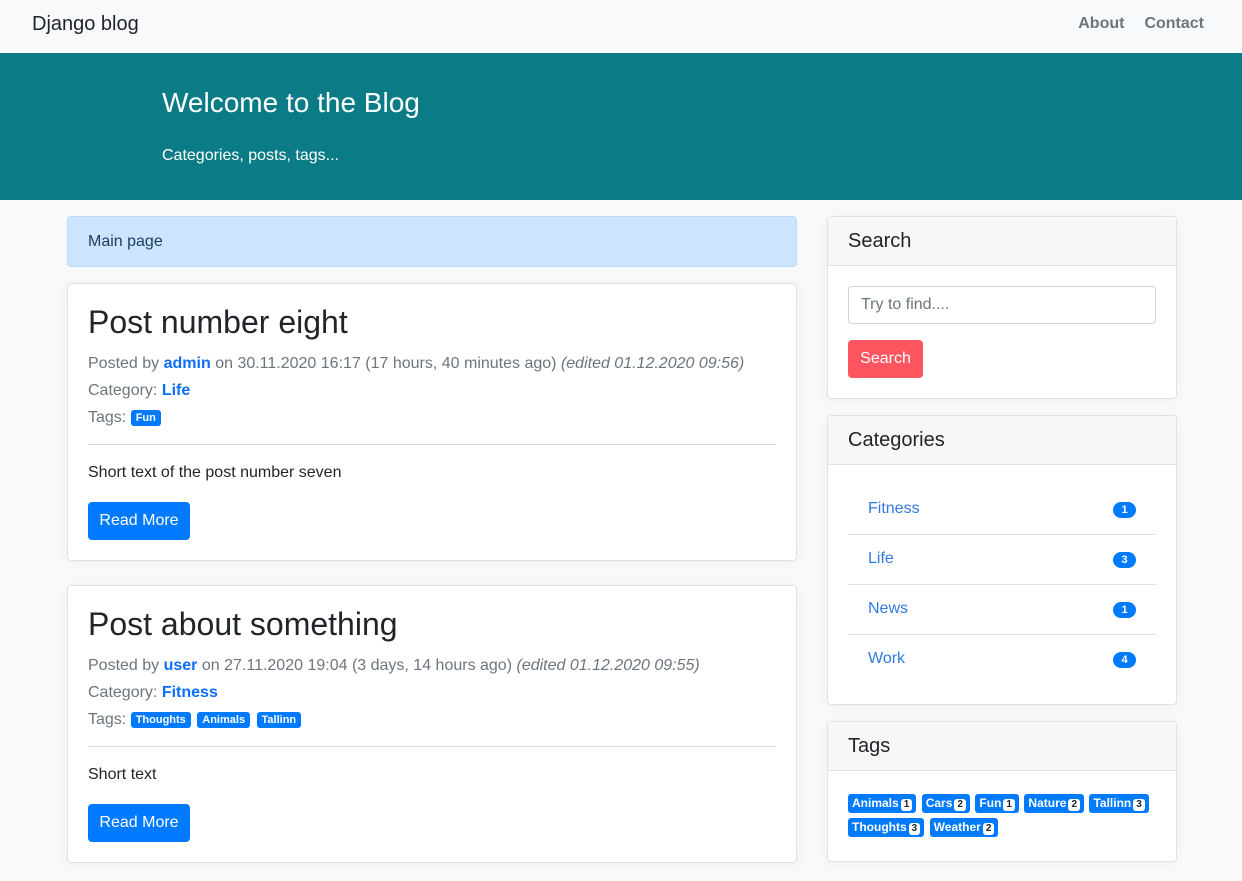  What do you see at coordinates (881, 559) in the screenshot?
I see `category-link: Life` at bounding box center [881, 559].